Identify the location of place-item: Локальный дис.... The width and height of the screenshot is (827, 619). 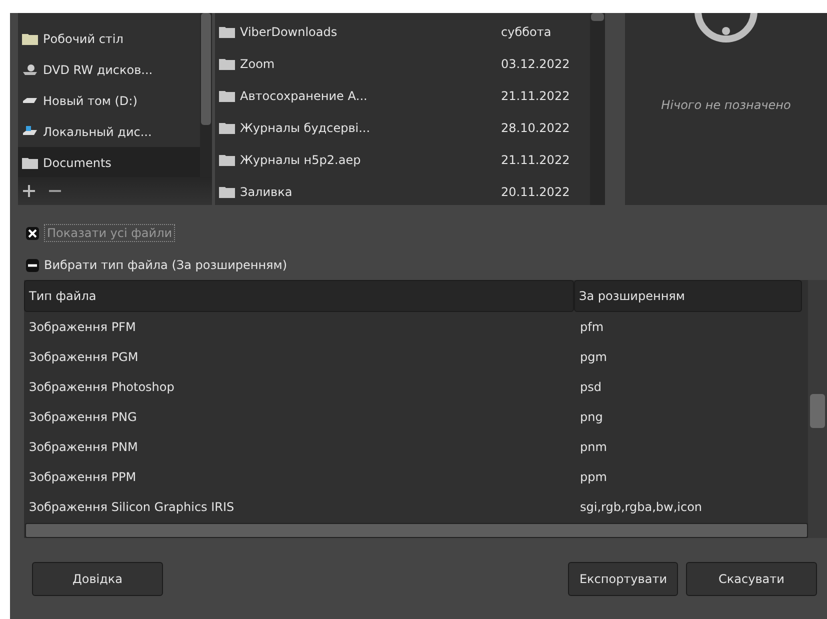
(109, 131).